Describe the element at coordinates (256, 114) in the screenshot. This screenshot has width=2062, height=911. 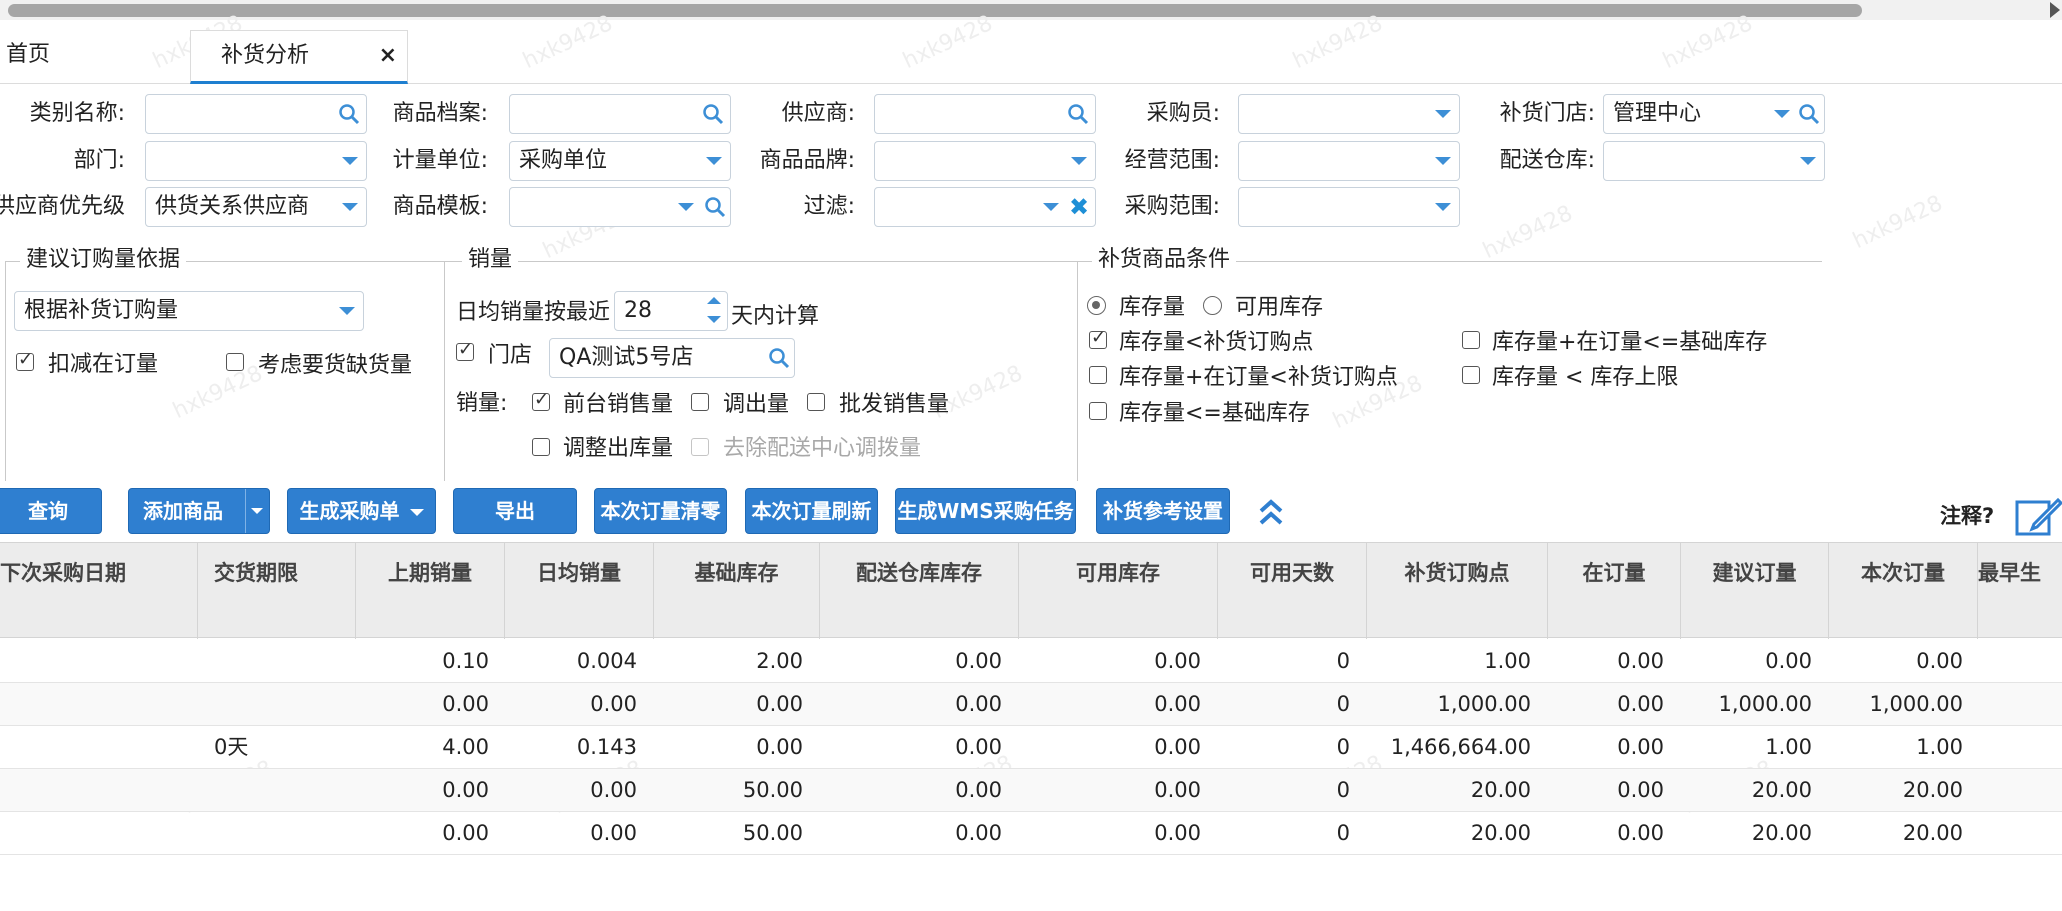
I see `category-field` at that location.